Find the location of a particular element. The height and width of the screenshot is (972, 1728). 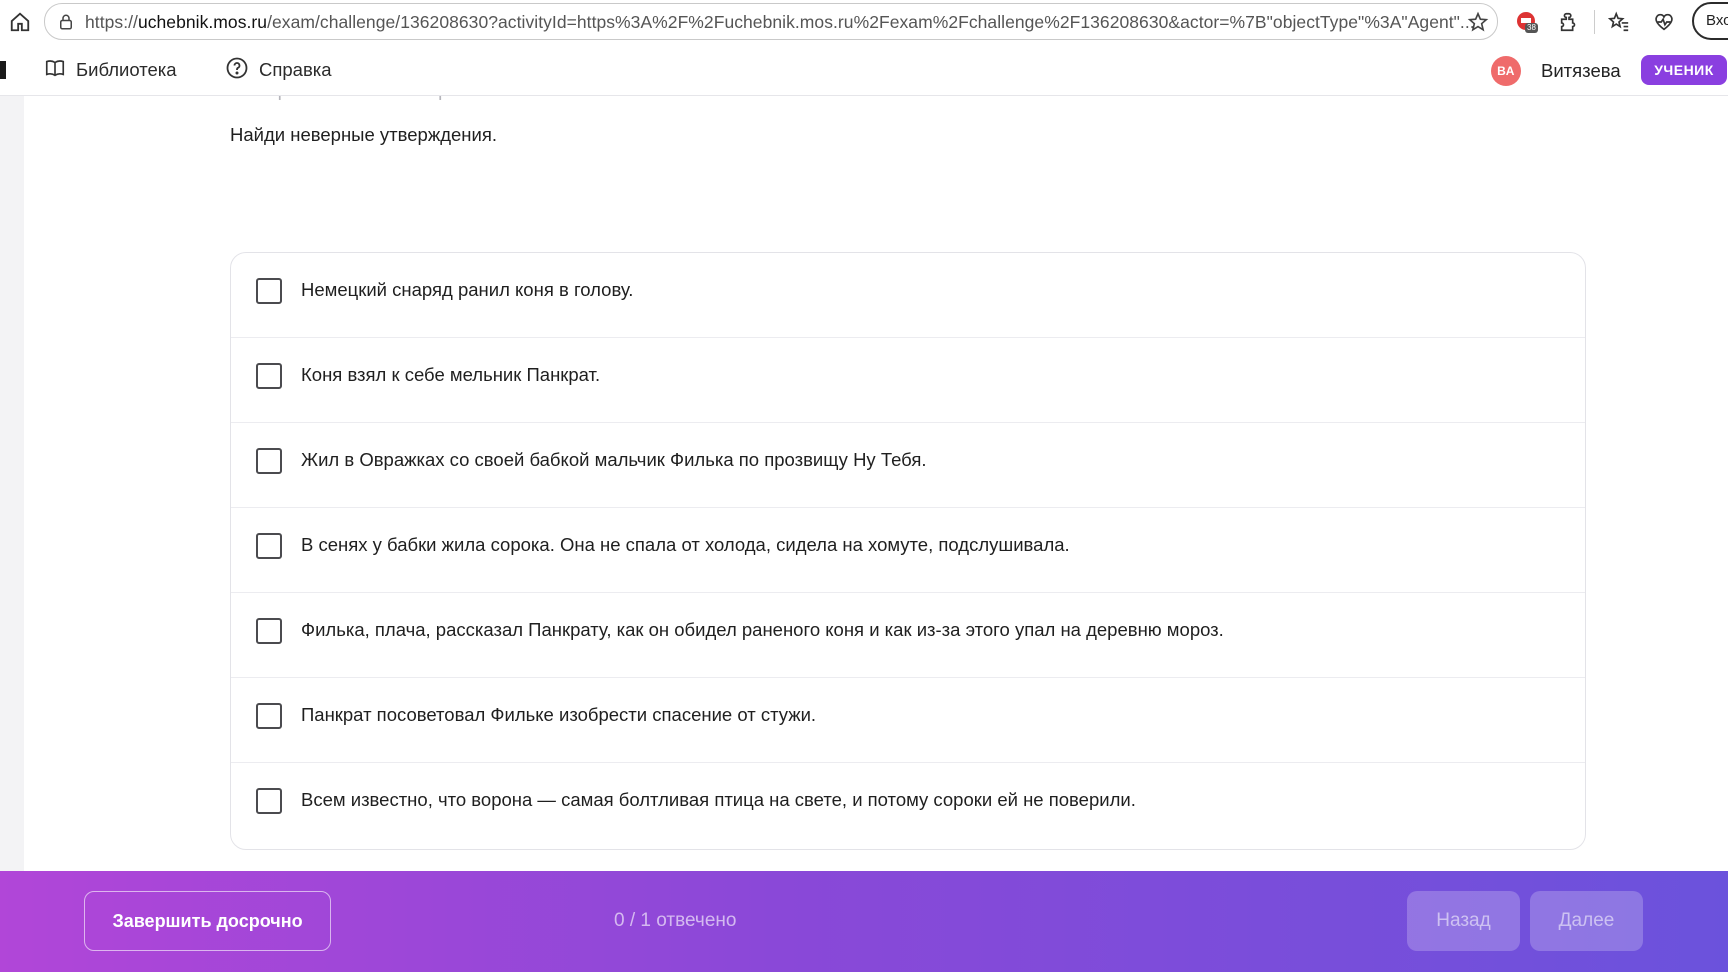

question-text: Найди неверные утверждения. is located at coordinates (363, 134).